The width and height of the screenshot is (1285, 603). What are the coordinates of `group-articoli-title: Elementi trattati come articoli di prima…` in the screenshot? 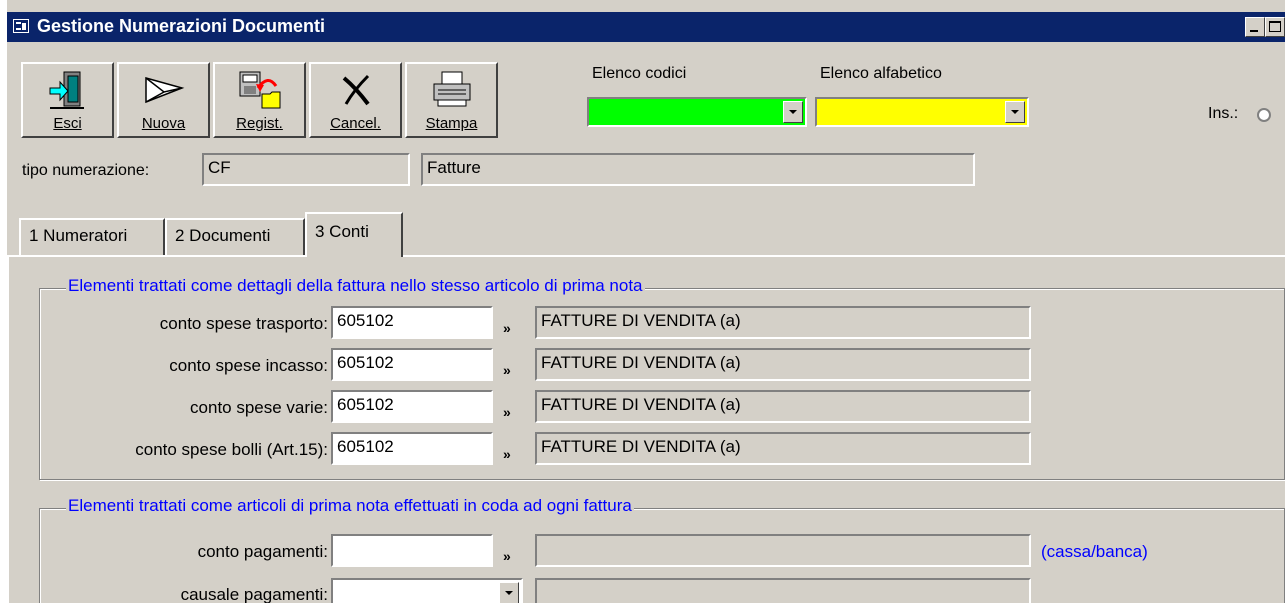 It's located at (350, 506).